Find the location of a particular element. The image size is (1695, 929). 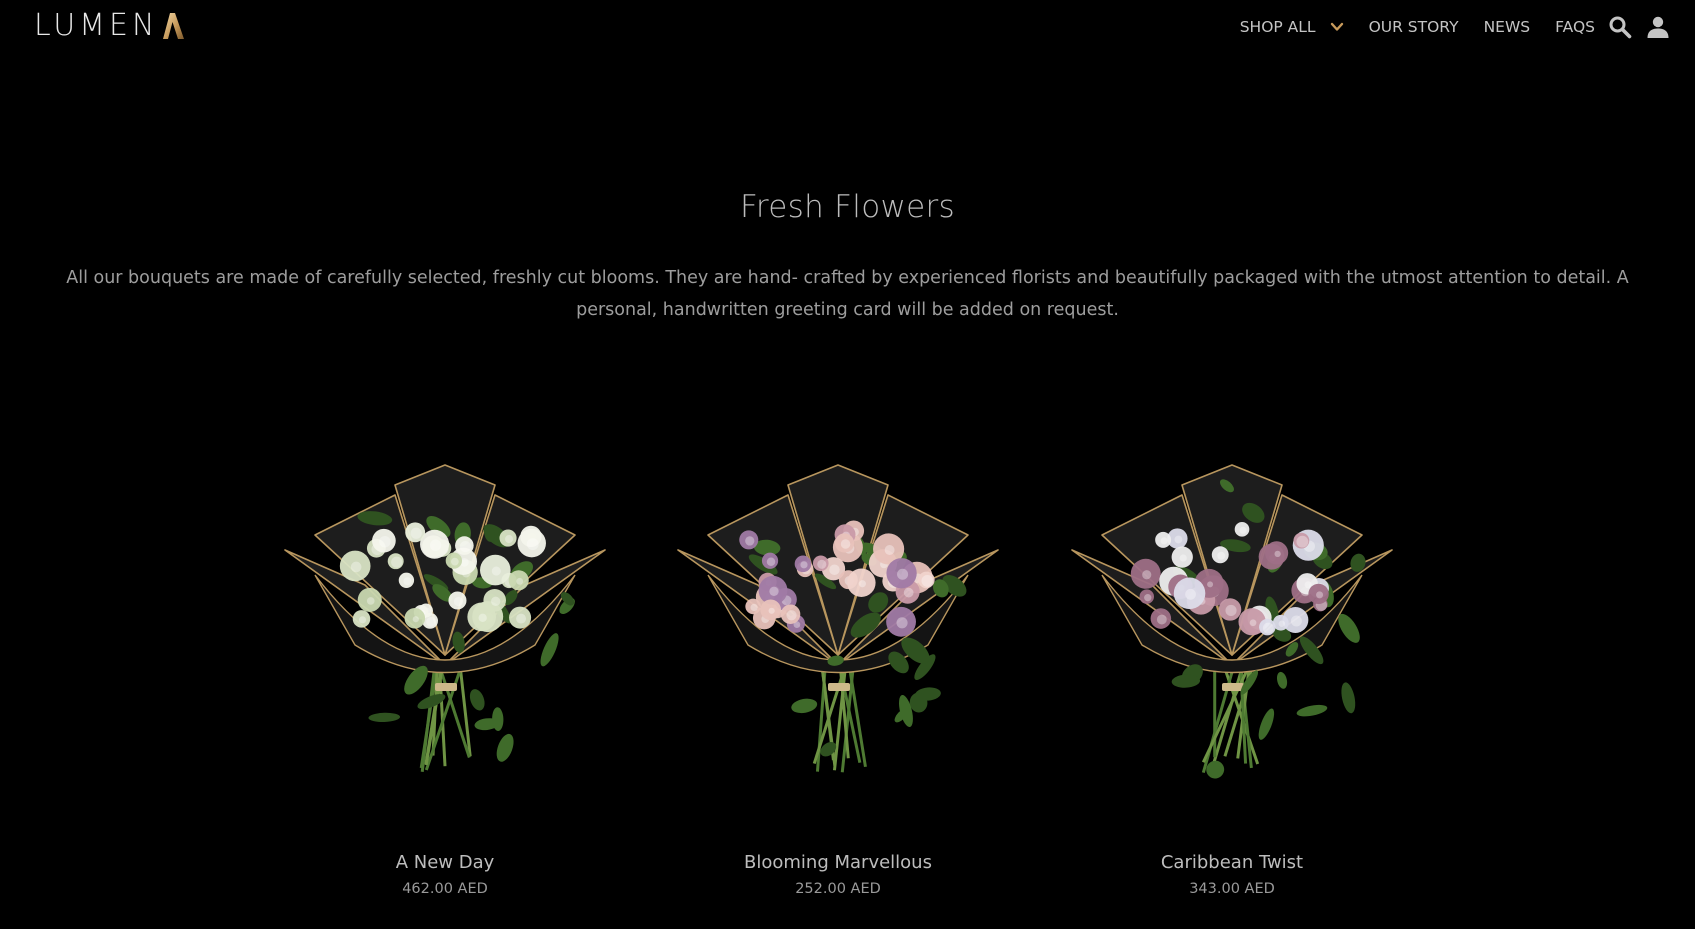

account-icon is located at coordinates (1658, 27).